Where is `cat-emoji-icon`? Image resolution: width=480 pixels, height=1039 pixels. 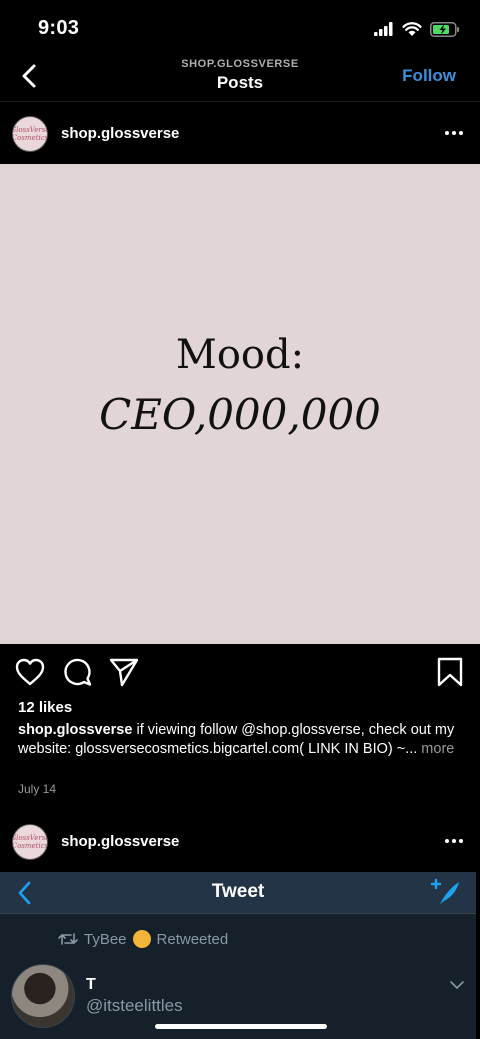 cat-emoji-icon is located at coordinates (141, 939).